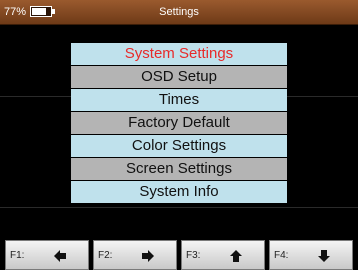 The width and height of the screenshot is (358, 270). Describe the element at coordinates (223, 255) in the screenshot. I see `f3-key: F3:` at that location.